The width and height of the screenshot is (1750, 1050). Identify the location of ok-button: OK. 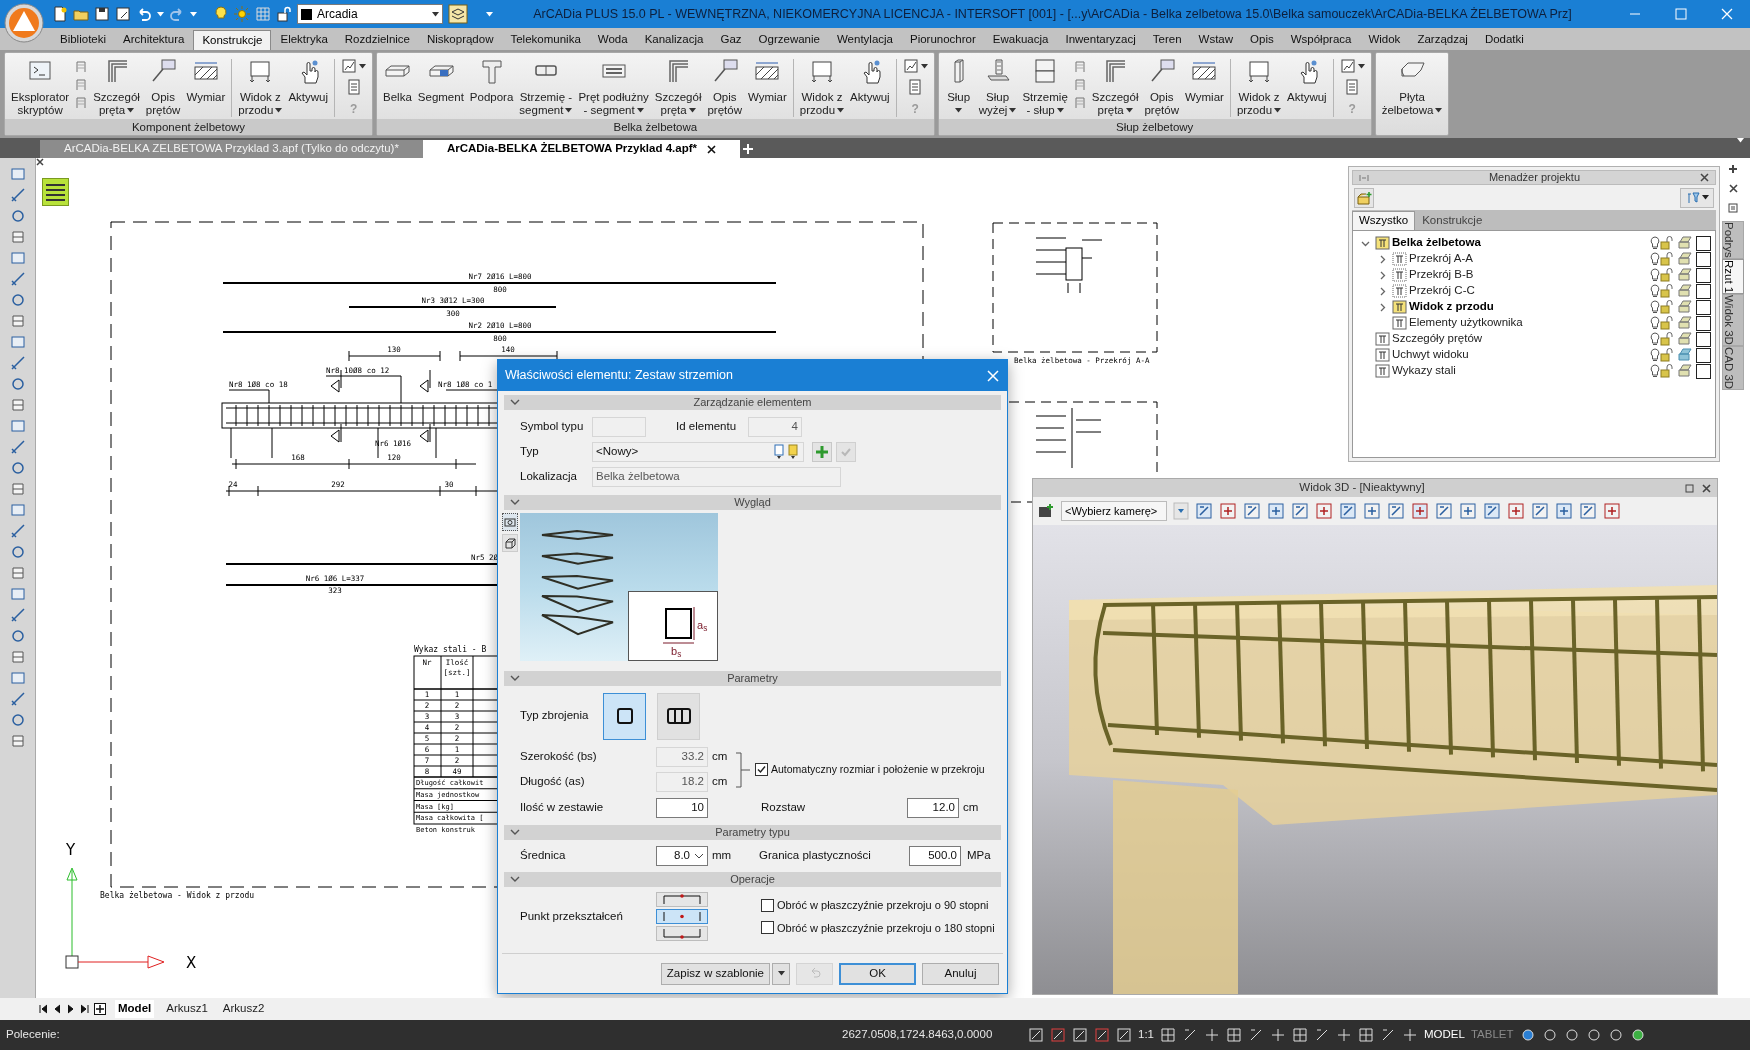
(877, 973).